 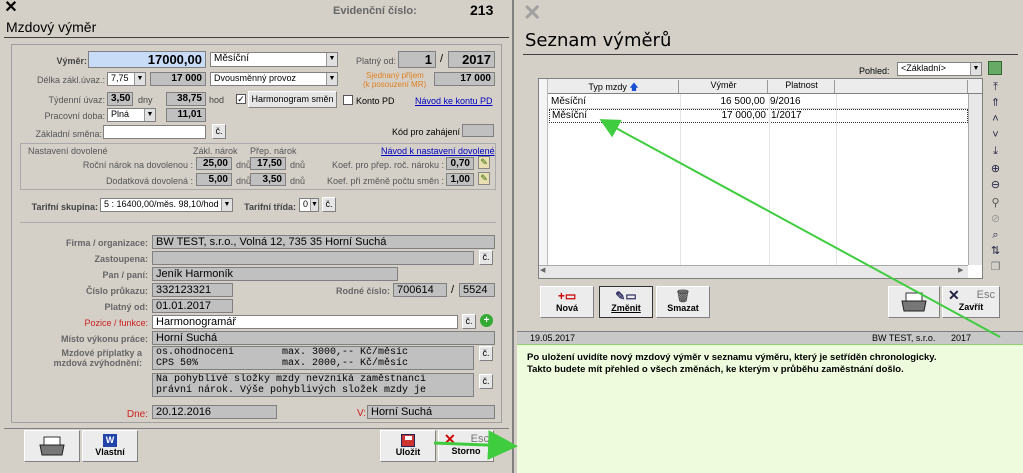 I want to click on pozice-c-button: č., so click(x=469, y=321).